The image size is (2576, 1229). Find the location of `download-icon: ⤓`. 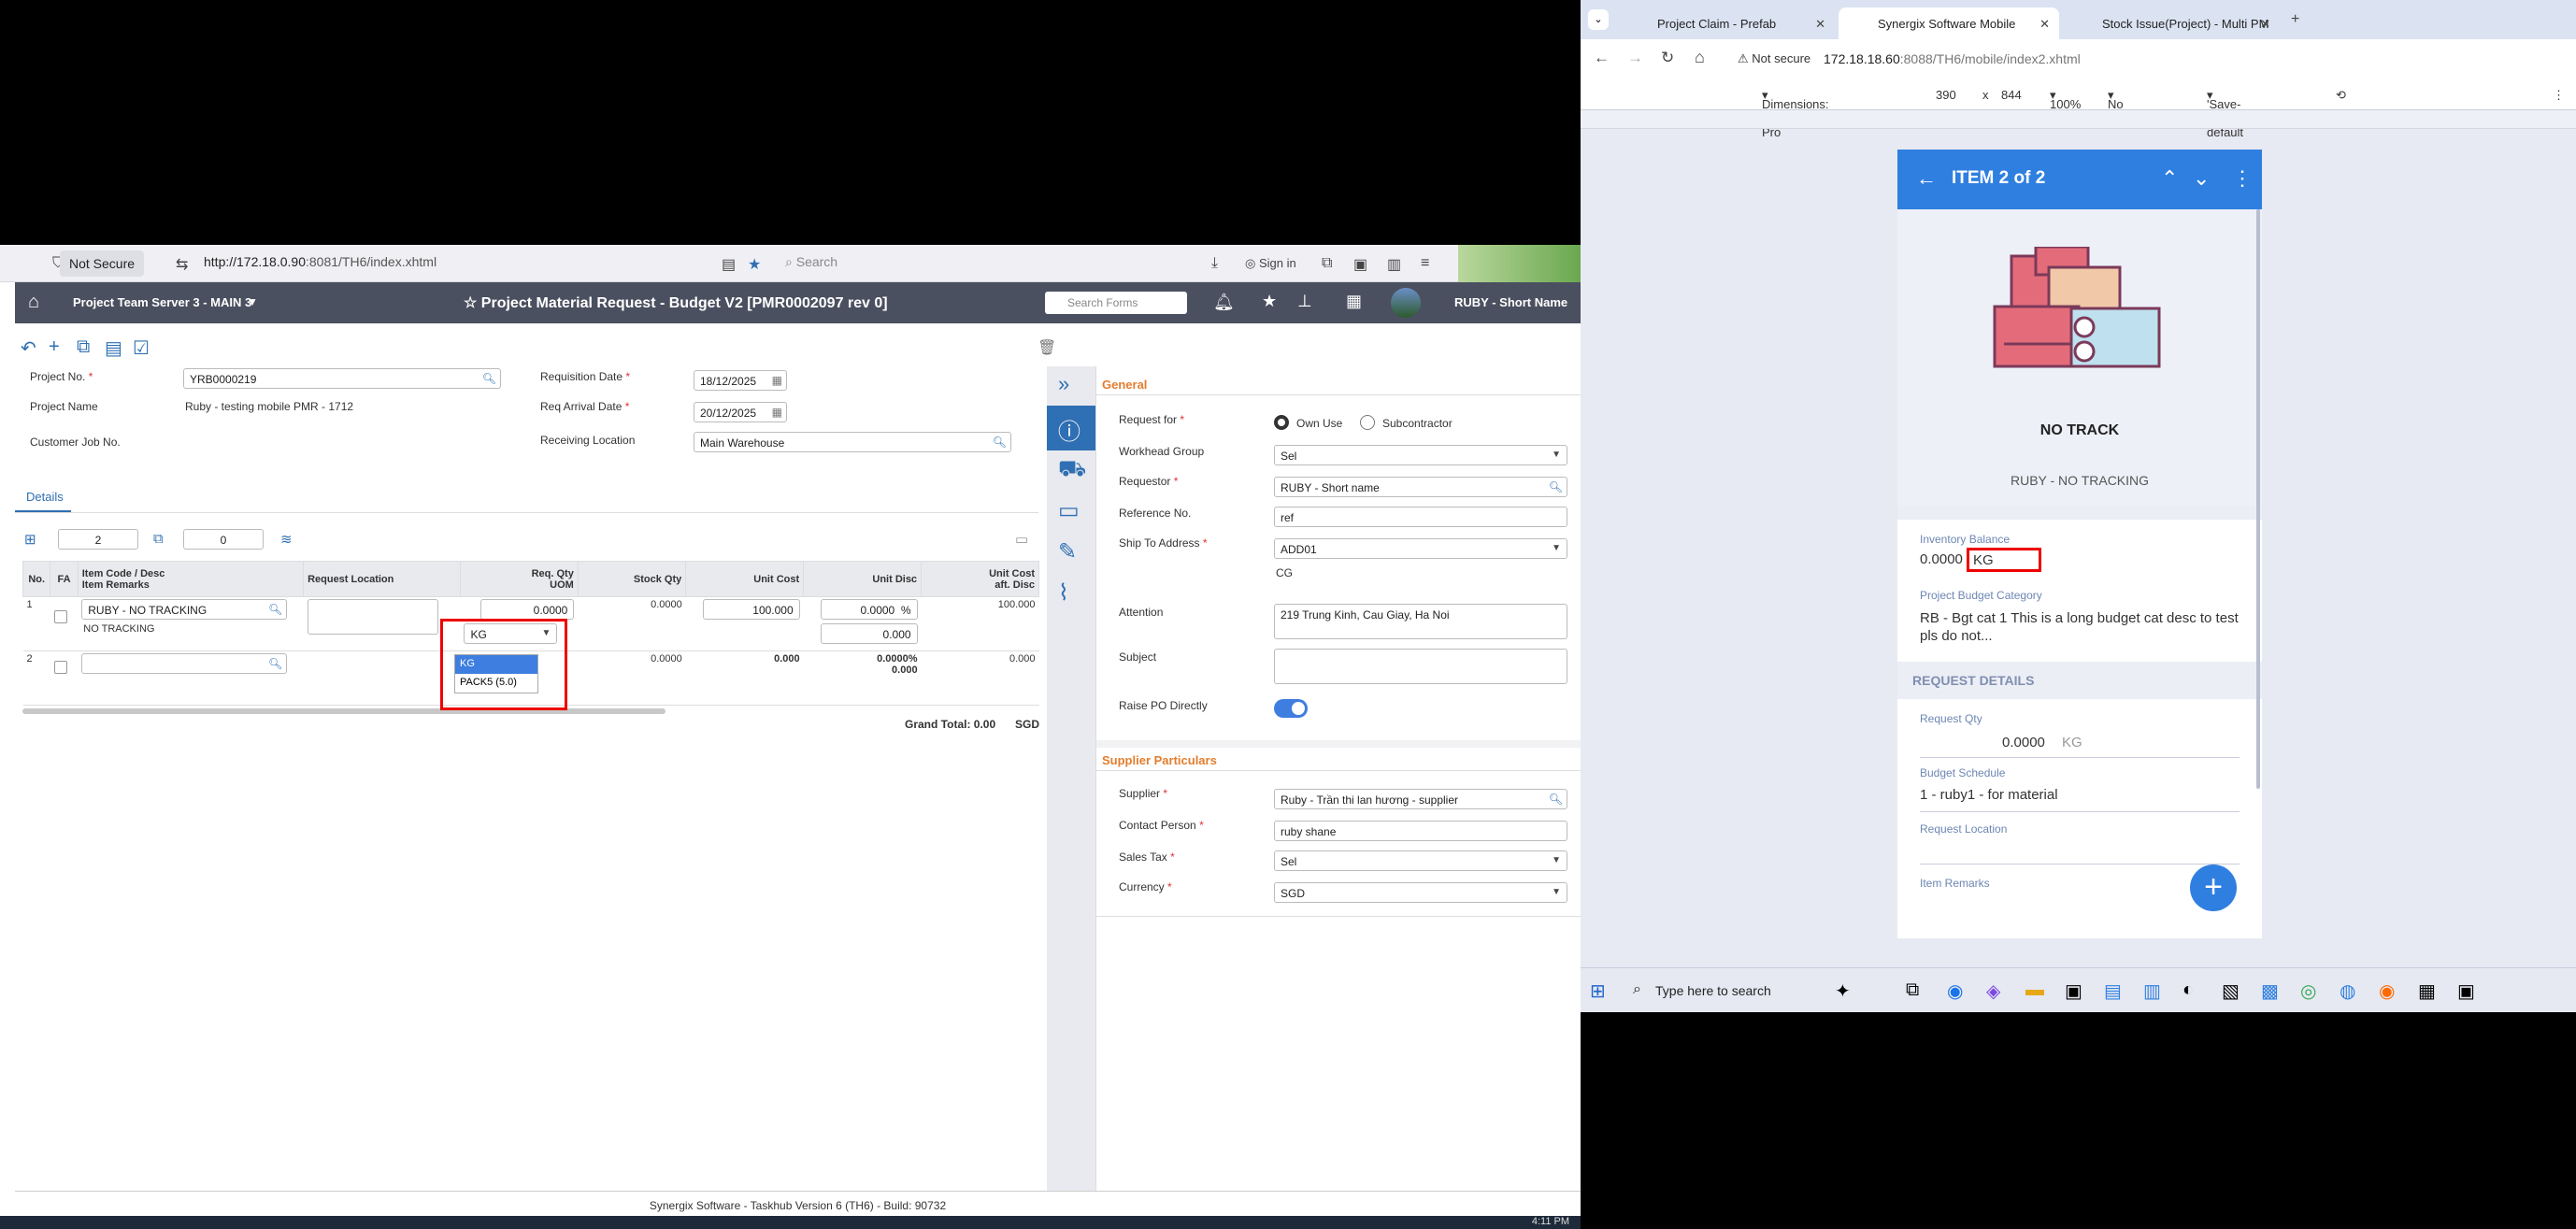

download-icon: ⤓ is located at coordinates (1214, 263).